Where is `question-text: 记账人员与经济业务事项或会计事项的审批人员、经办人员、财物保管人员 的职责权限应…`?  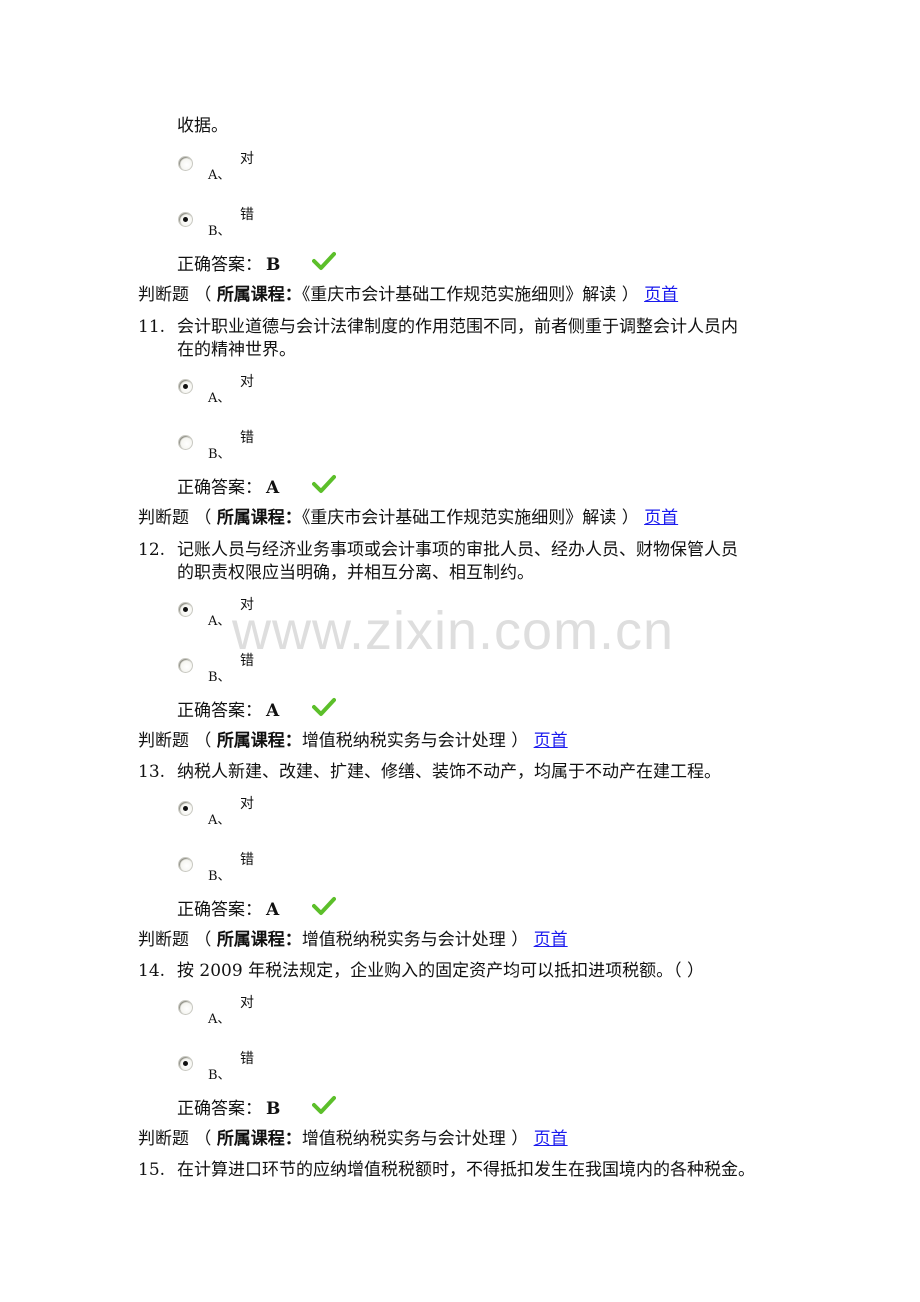
question-text: 记账人员与经济业务事项或会计事项的审批人员、经办人员、财物保管人员 的职责权限应… is located at coordinates (487, 562).